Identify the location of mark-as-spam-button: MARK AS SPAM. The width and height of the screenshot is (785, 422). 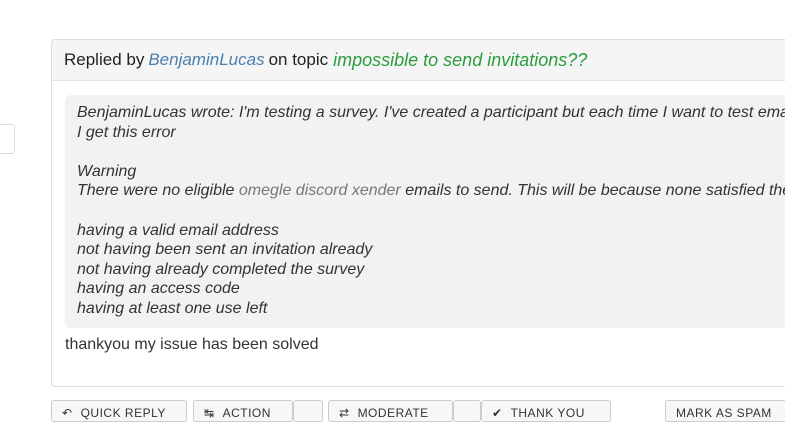
(725, 411).